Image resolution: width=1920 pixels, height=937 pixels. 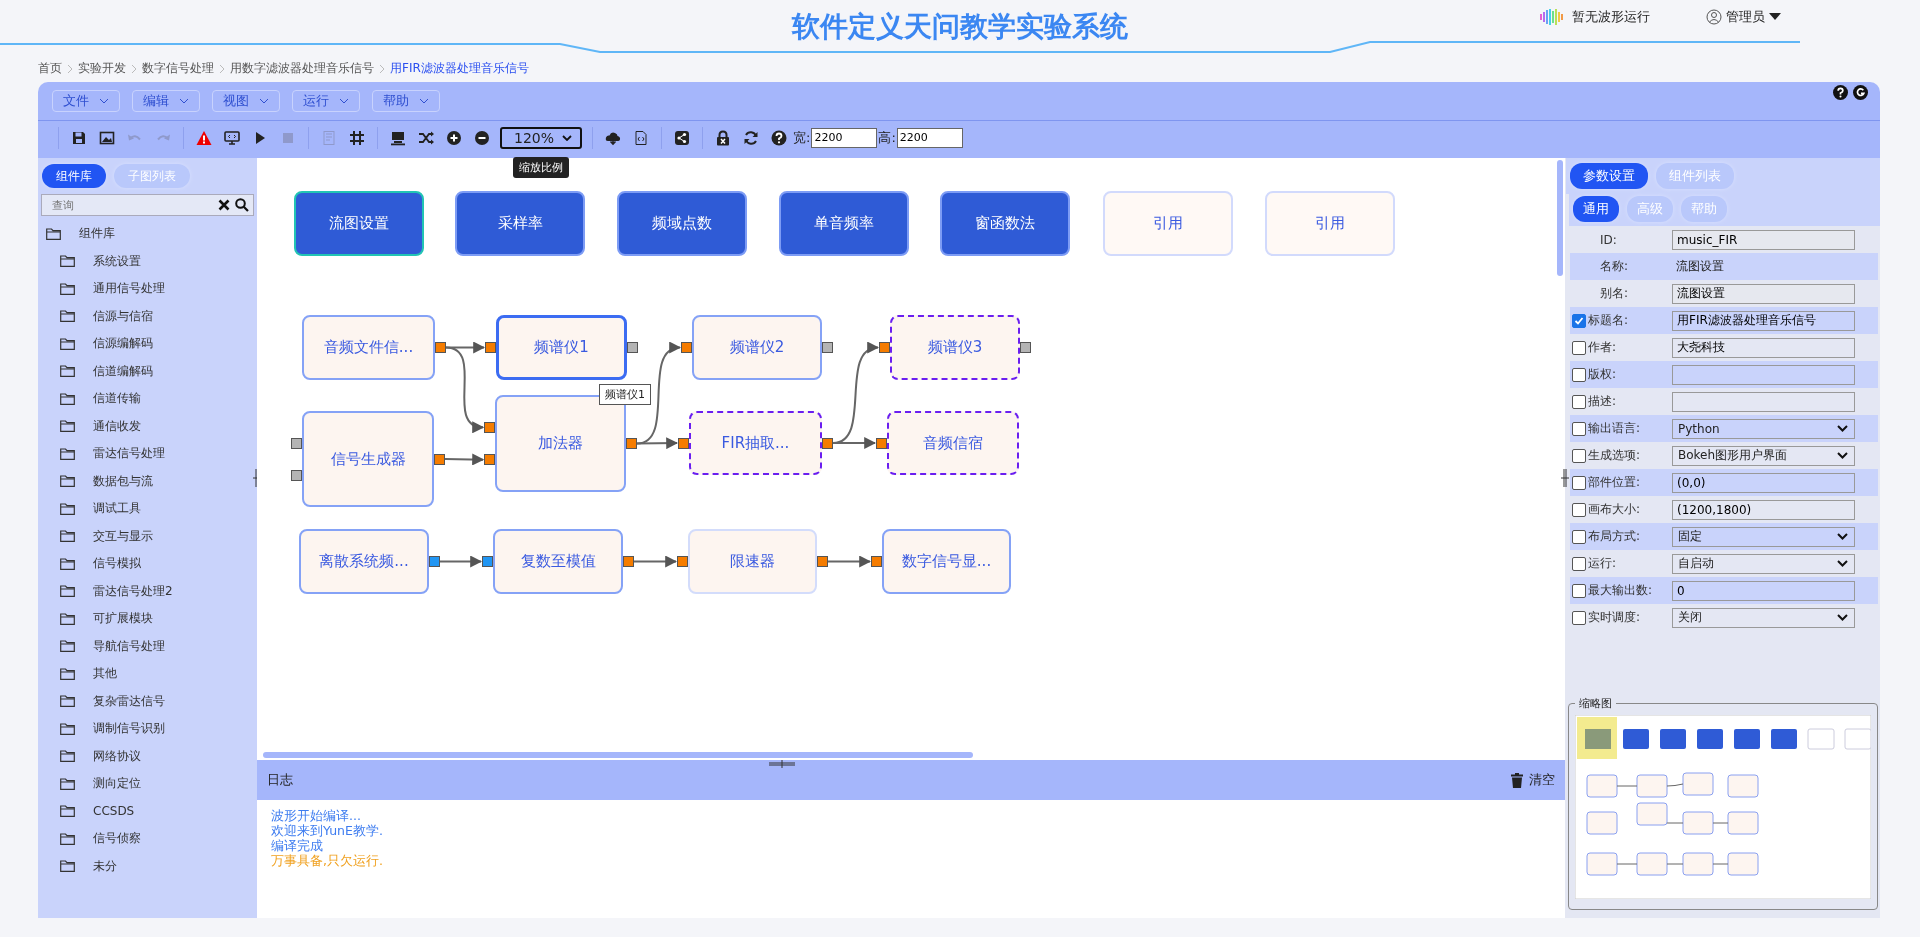 I want to click on tree-item: 测向定位, so click(x=147, y=784).